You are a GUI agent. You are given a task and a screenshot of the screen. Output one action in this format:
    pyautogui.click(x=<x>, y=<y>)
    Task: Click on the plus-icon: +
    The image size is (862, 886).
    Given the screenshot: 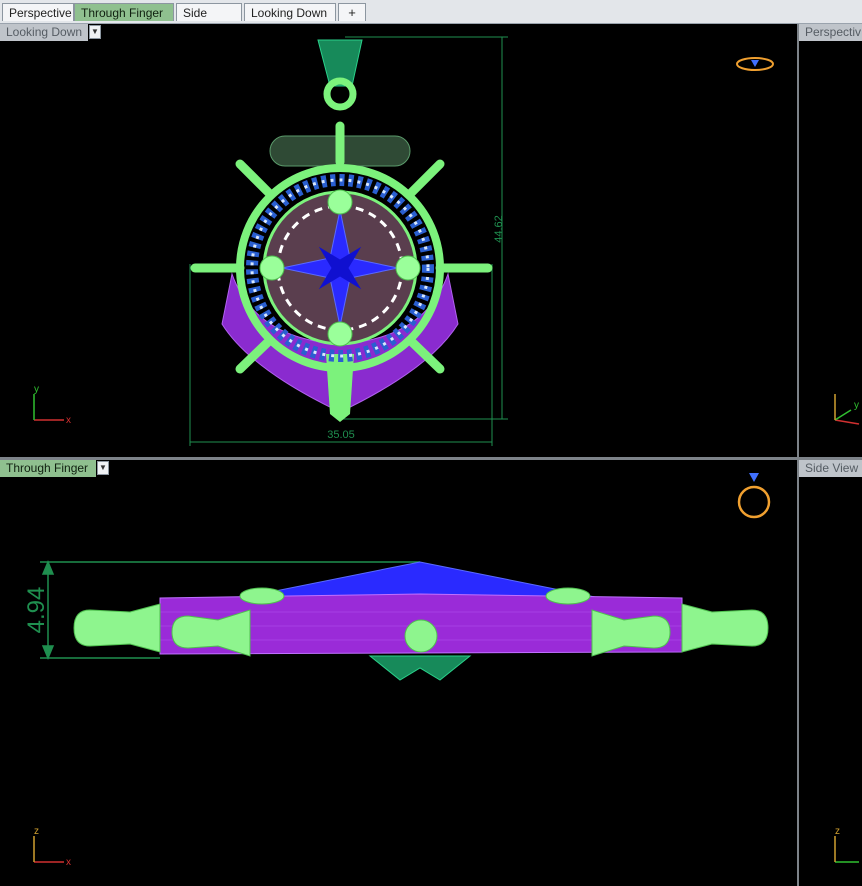 What is the action you would take?
    pyautogui.click(x=352, y=12)
    